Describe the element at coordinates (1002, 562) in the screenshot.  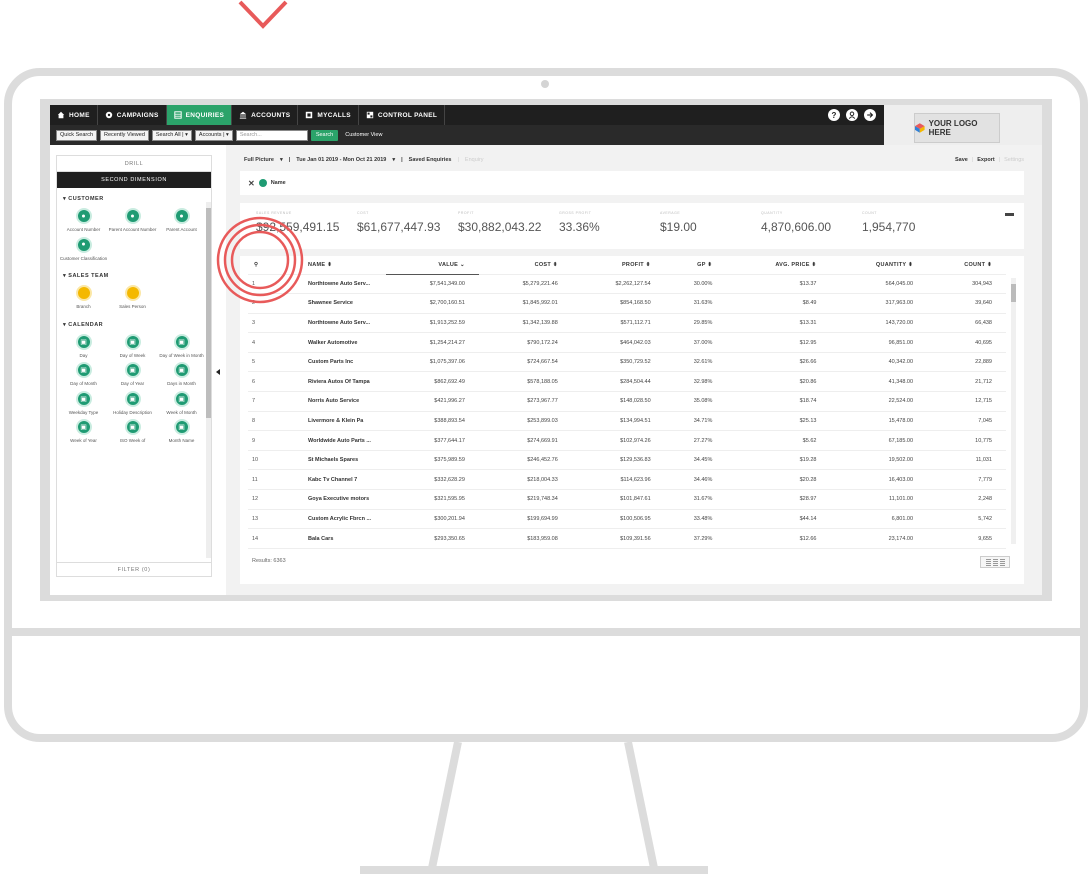
I see `detail-view-icon` at that location.